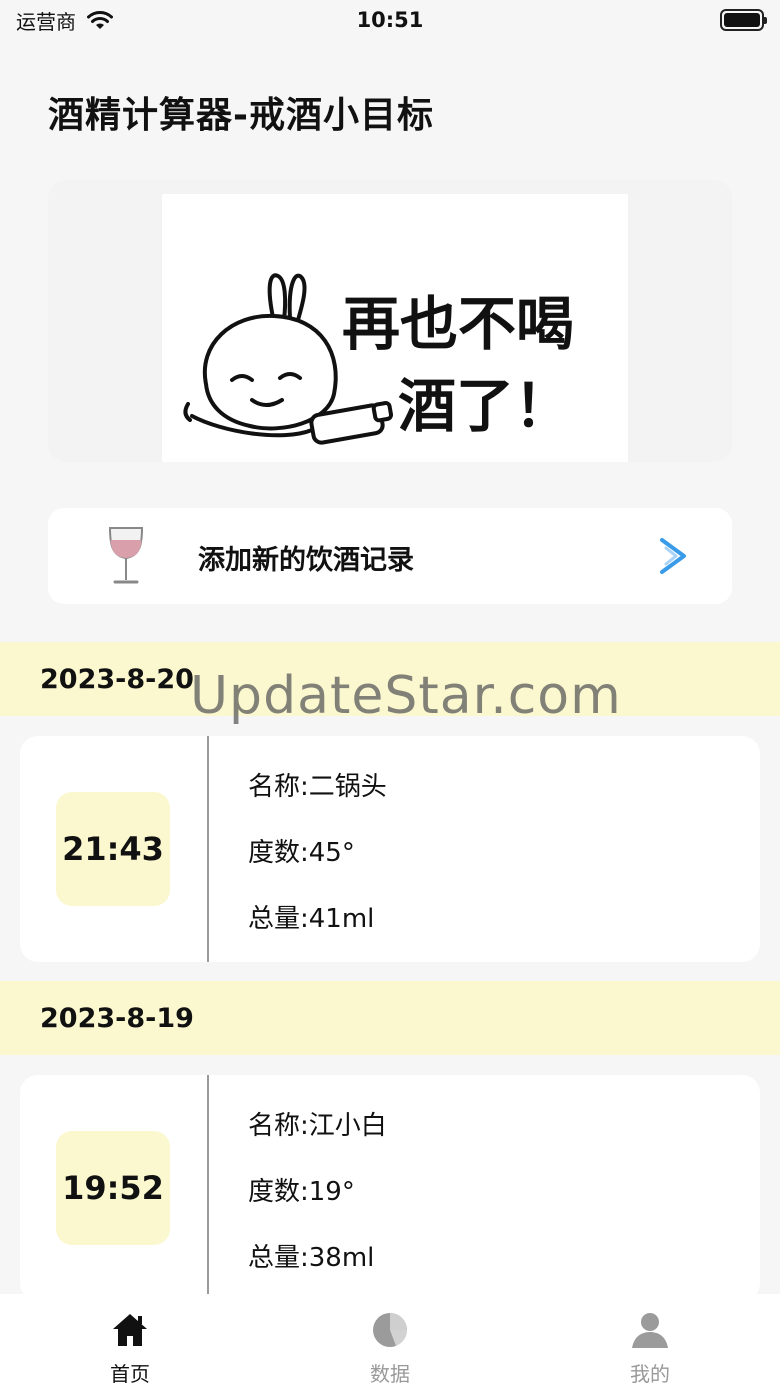 The height and width of the screenshot is (1387, 780). What do you see at coordinates (317, 1126) in the screenshot?
I see `record-name: 名称:江小白` at bounding box center [317, 1126].